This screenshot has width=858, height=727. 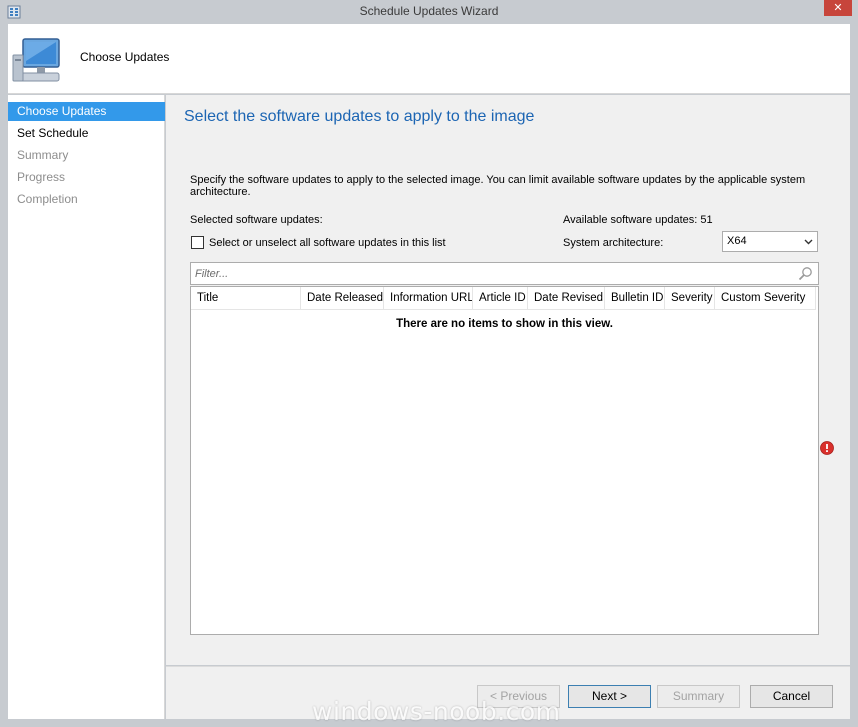 I want to click on close-icon: ✕, so click(x=838, y=7).